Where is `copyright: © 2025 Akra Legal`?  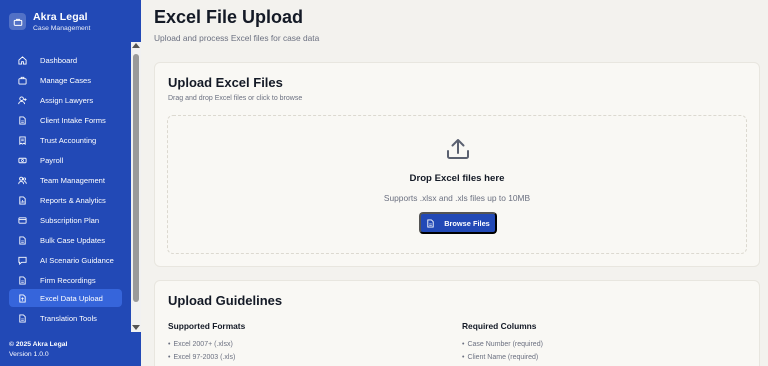
copyright: © 2025 Akra Legal is located at coordinates (38, 344).